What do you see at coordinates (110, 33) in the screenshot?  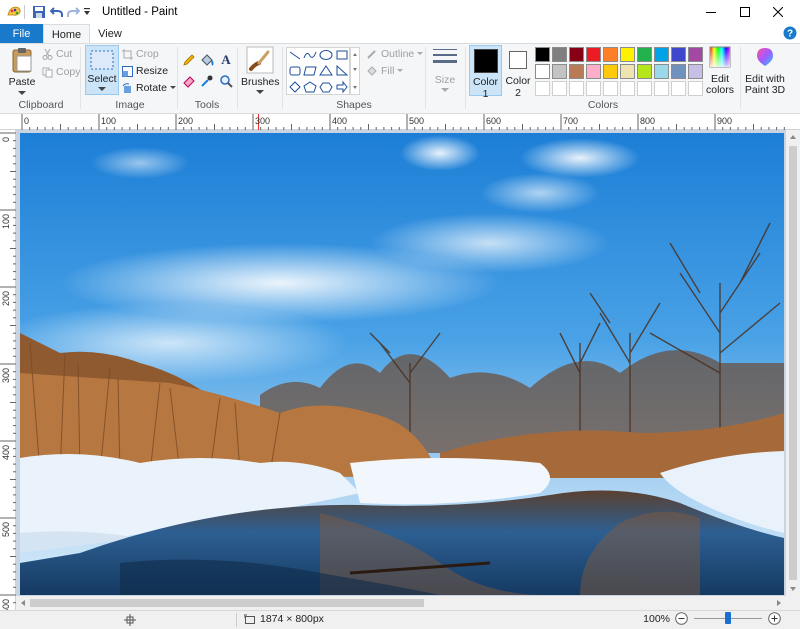 I see `tab-view: View` at bounding box center [110, 33].